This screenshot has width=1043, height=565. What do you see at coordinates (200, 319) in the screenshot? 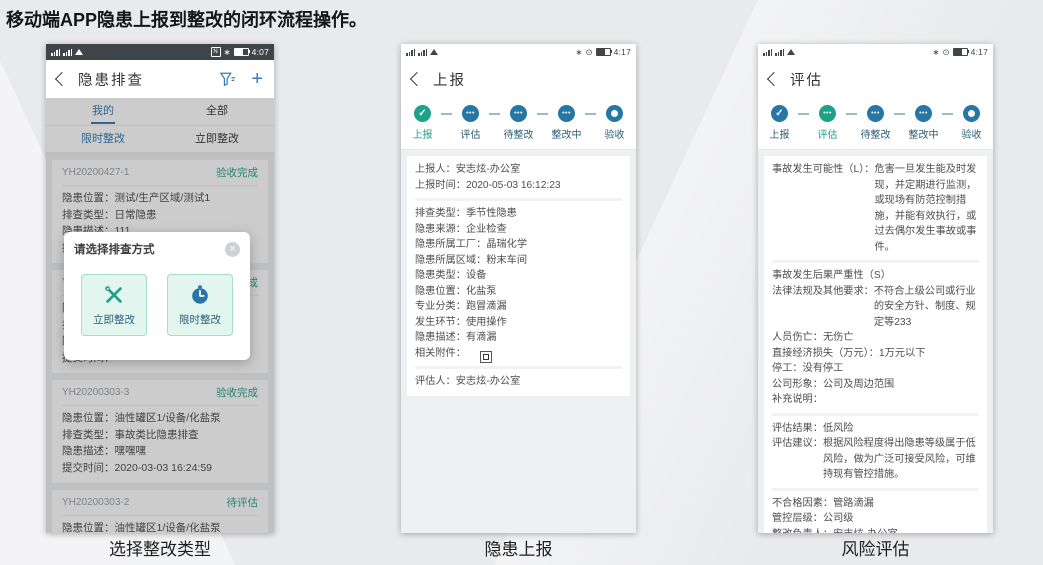
I see `option-label: 限时整改` at bounding box center [200, 319].